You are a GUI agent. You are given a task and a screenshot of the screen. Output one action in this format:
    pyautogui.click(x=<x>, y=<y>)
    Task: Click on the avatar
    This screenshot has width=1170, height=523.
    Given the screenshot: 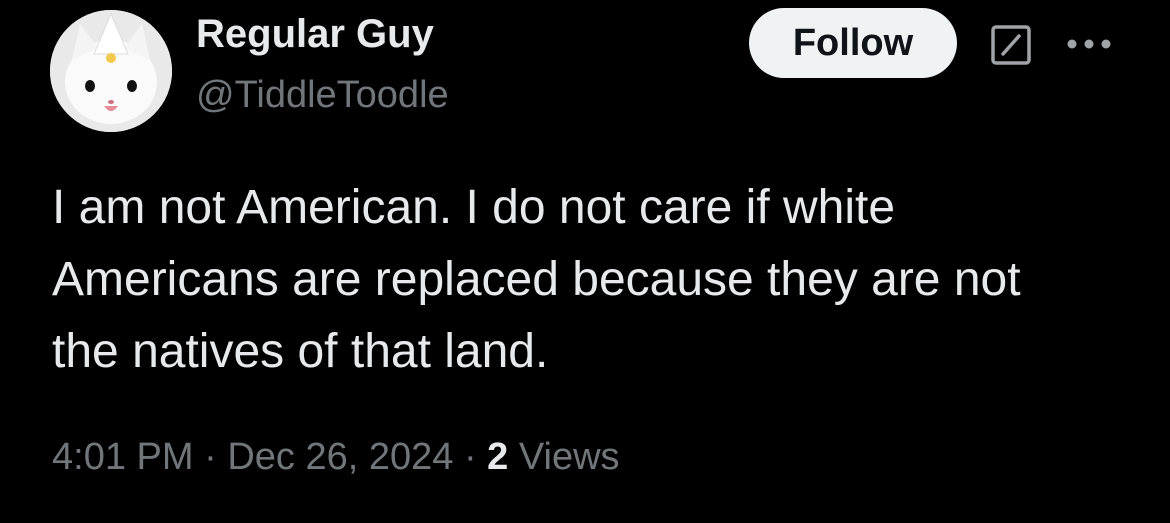 What is the action you would take?
    pyautogui.click(x=111, y=71)
    